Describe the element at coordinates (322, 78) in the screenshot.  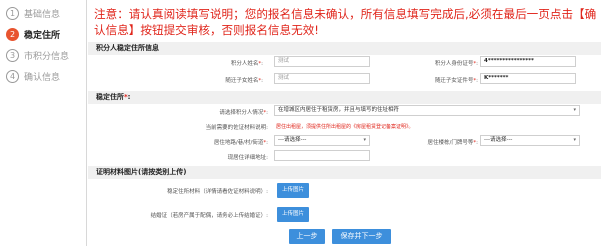
I see `child-name-field: 测试` at that location.